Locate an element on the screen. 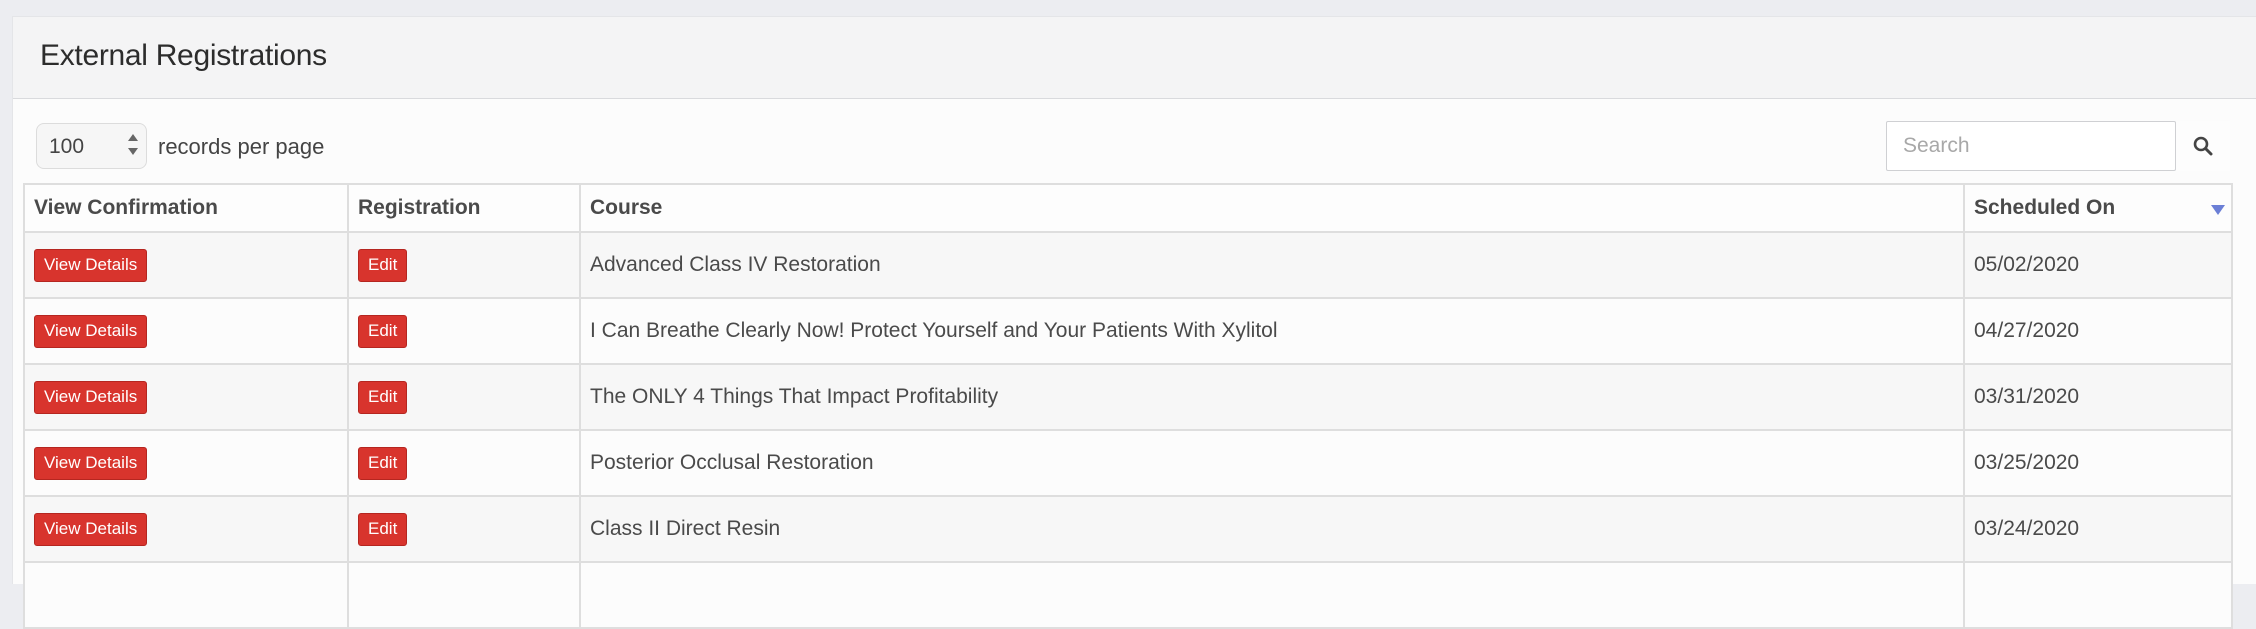 This screenshot has height=629, width=2256. panel-header: External Registrations is located at coordinates (1134, 58).